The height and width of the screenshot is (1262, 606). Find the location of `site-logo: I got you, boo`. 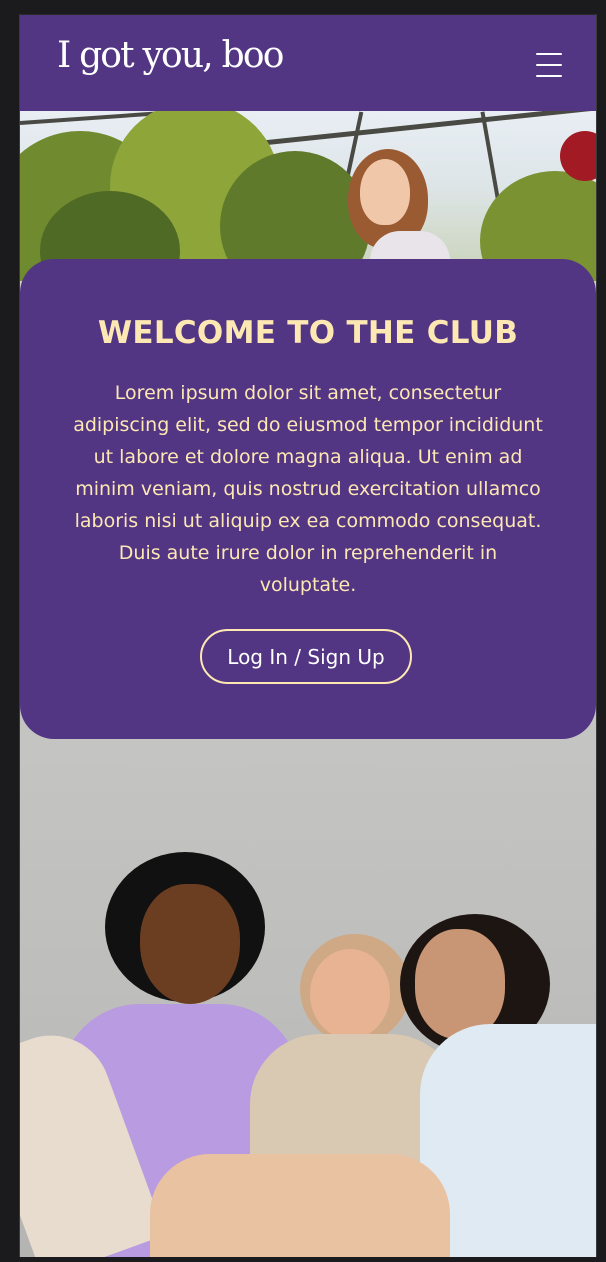

site-logo: I got you, boo is located at coordinates (170, 55).